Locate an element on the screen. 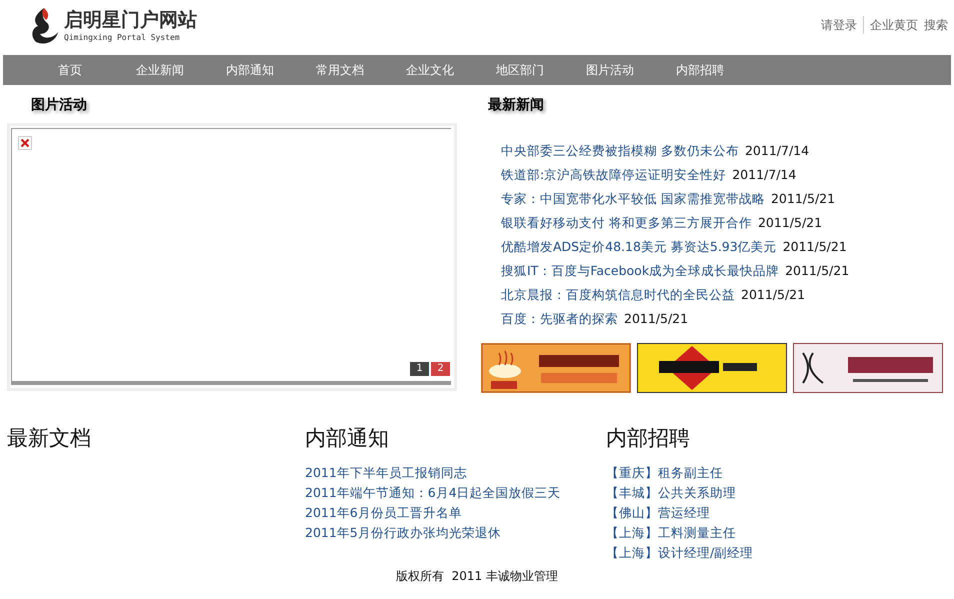 Image resolution: width=954 pixels, height=599 pixels. column-title: 内部招聘 is located at coordinates (648, 438).